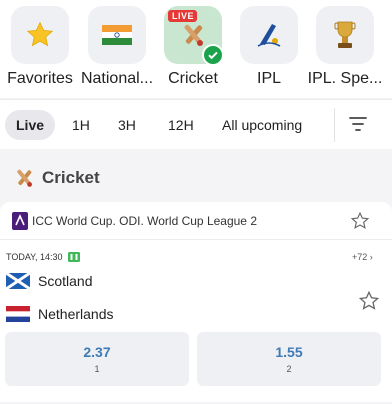  What do you see at coordinates (34, 257) in the screenshot?
I see `match-time: TODAY, 14:30` at bounding box center [34, 257].